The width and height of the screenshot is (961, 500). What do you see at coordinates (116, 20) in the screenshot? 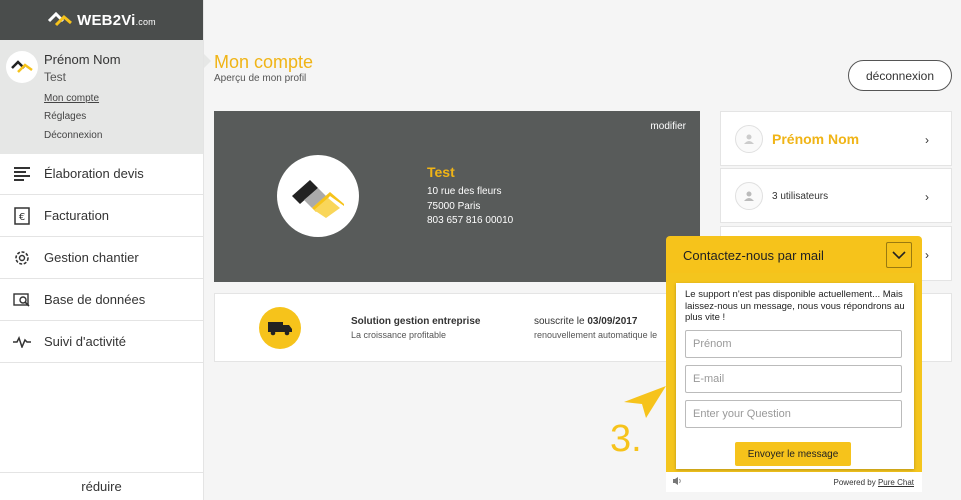
I see `logo-text: WEB2Vi.com` at bounding box center [116, 20].